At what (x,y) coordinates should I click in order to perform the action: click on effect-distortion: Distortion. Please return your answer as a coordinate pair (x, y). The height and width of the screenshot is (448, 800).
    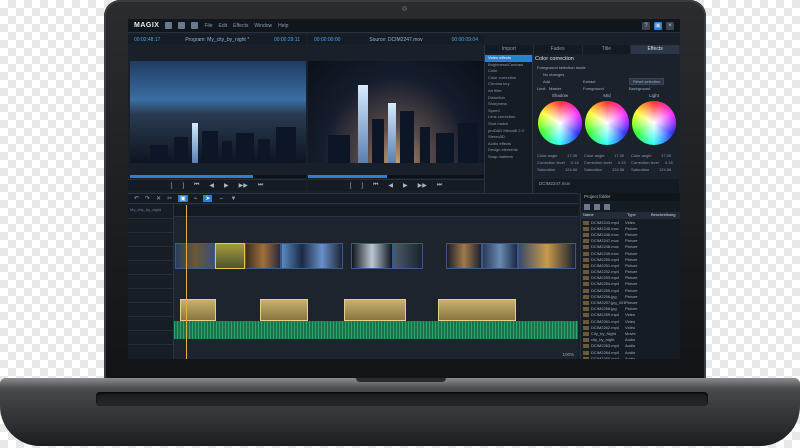
    Looking at the image, I should click on (508, 98).